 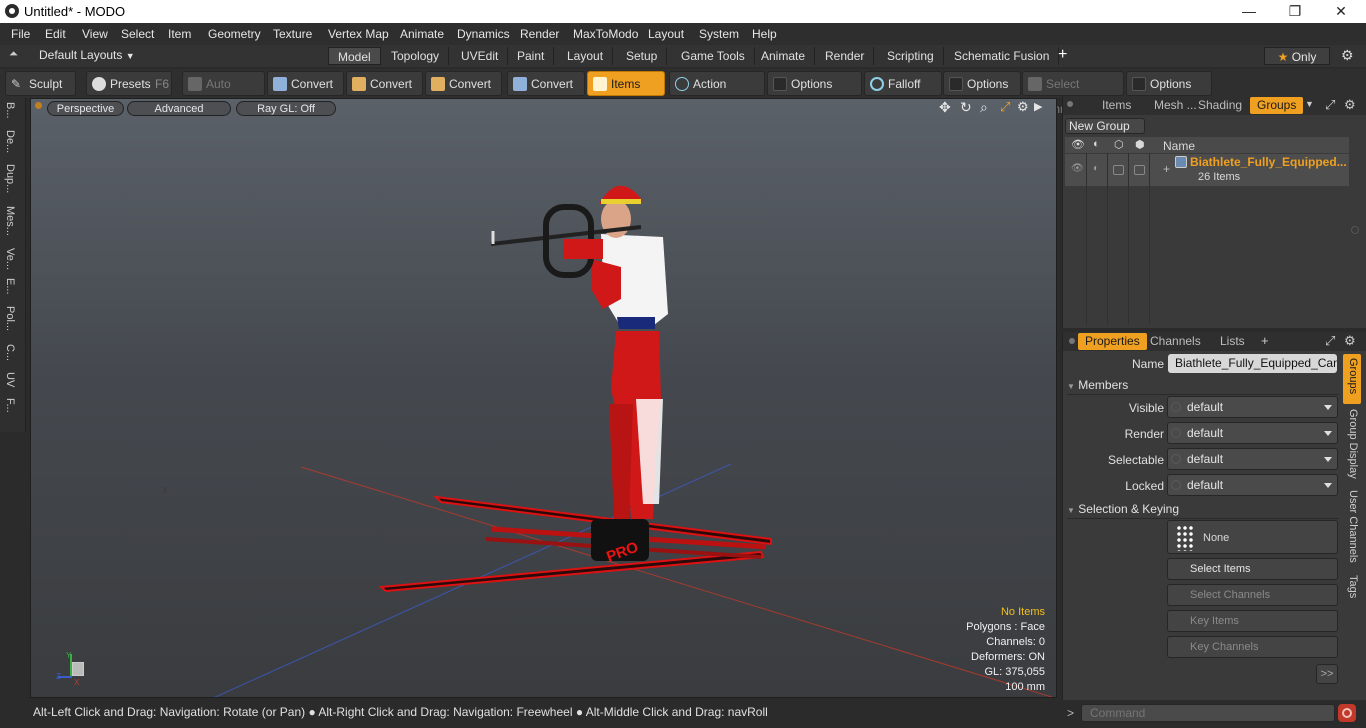 What do you see at coordinates (1252, 407) in the screenshot?
I see `visible-dropdown: default` at bounding box center [1252, 407].